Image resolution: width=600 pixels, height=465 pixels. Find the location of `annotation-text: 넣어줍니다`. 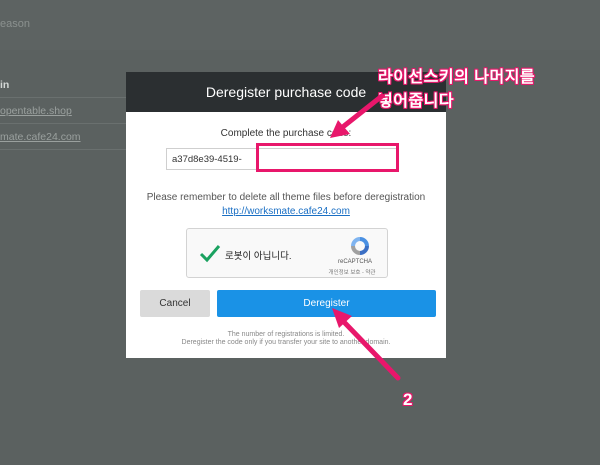

annotation-text: 넣어줍니다 is located at coordinates (416, 101).